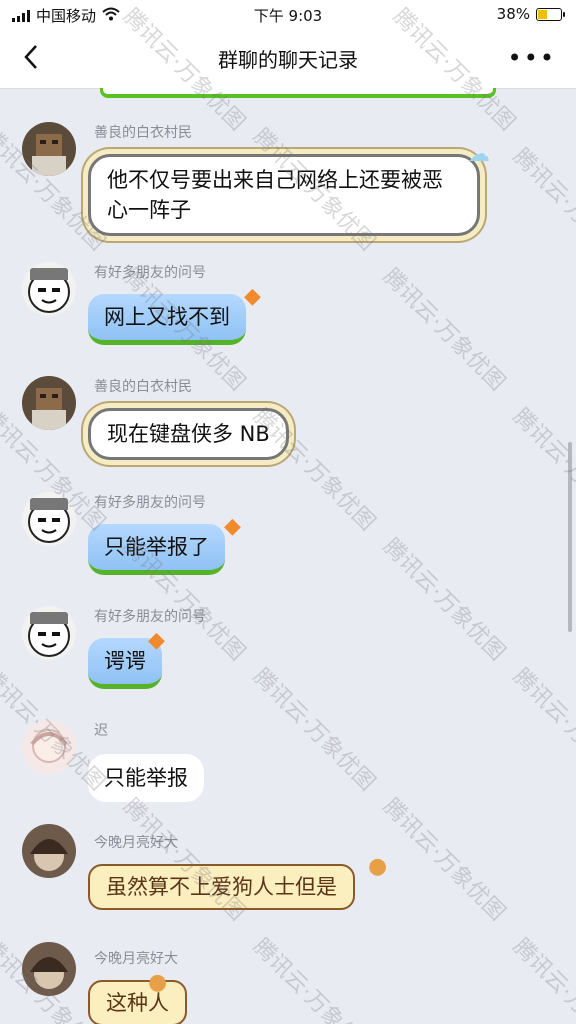 The image size is (576, 1024). I want to click on previous-bubble-edge, so click(298, 93).